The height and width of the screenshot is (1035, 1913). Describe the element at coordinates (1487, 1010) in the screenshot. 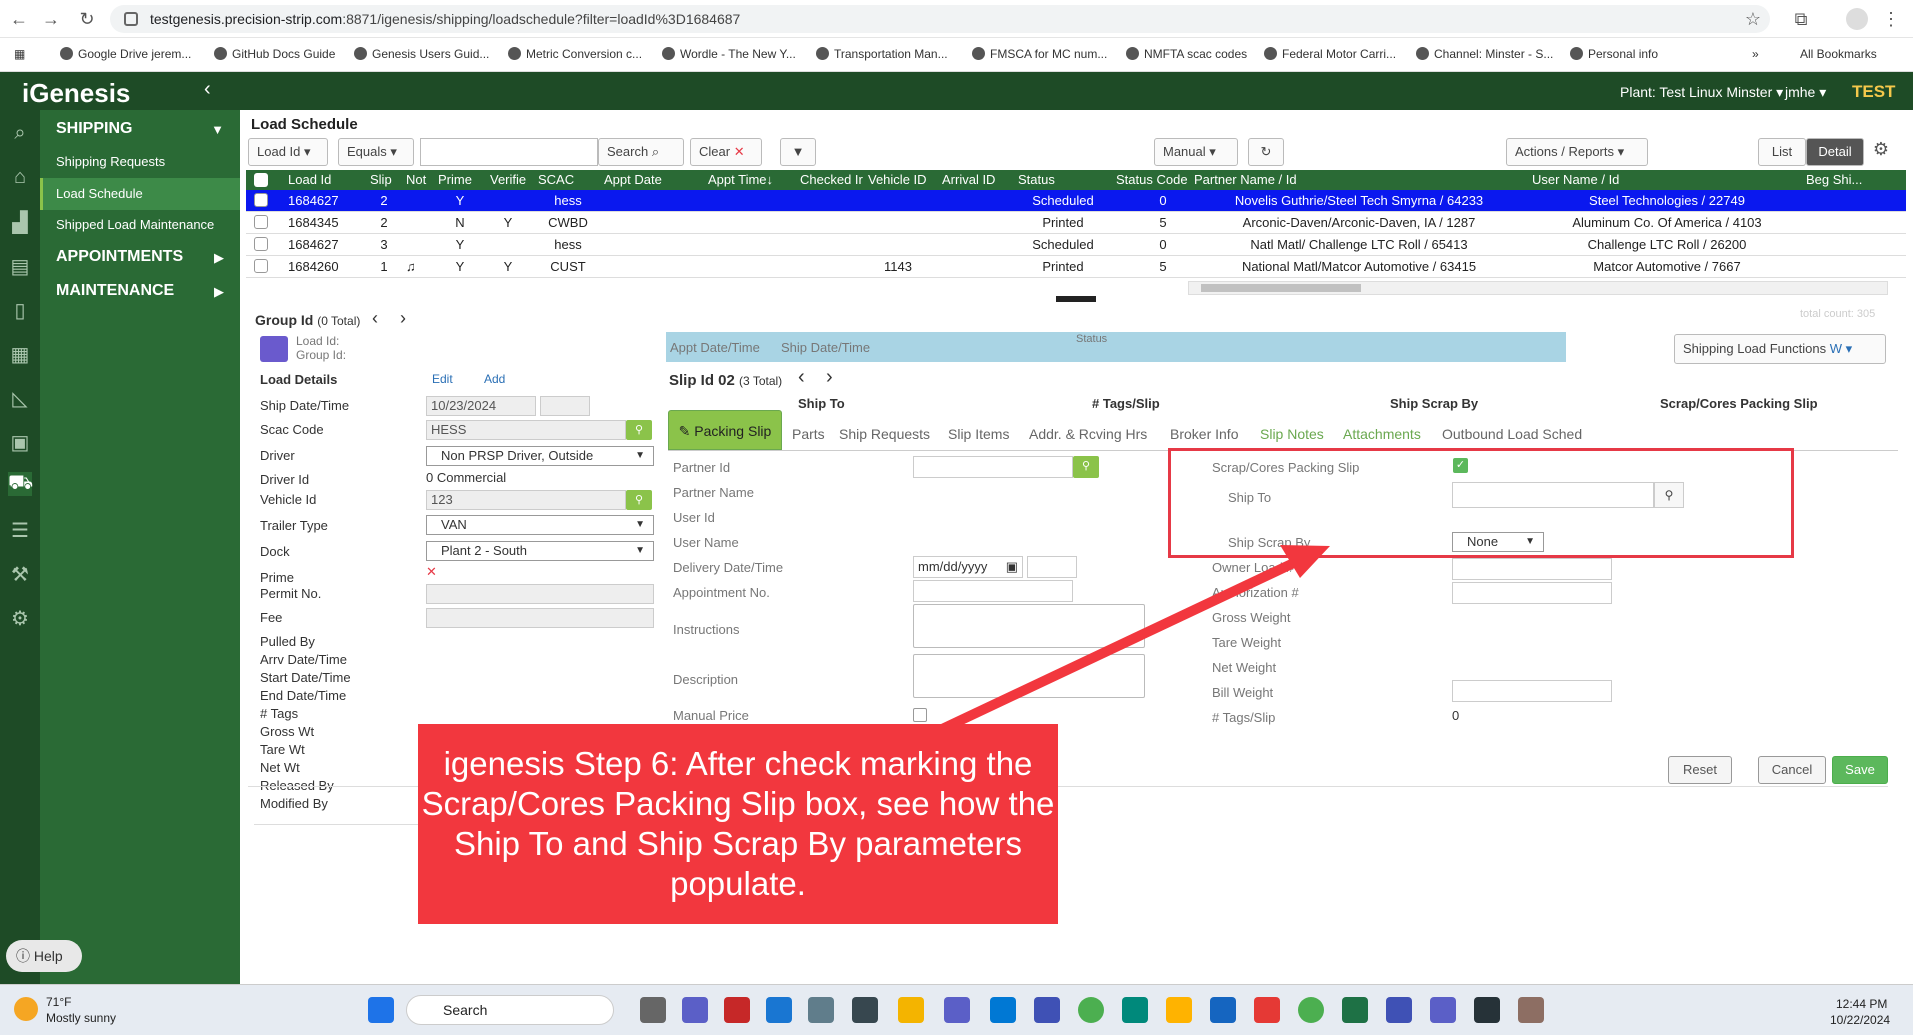

I see `t-app-icon` at that location.